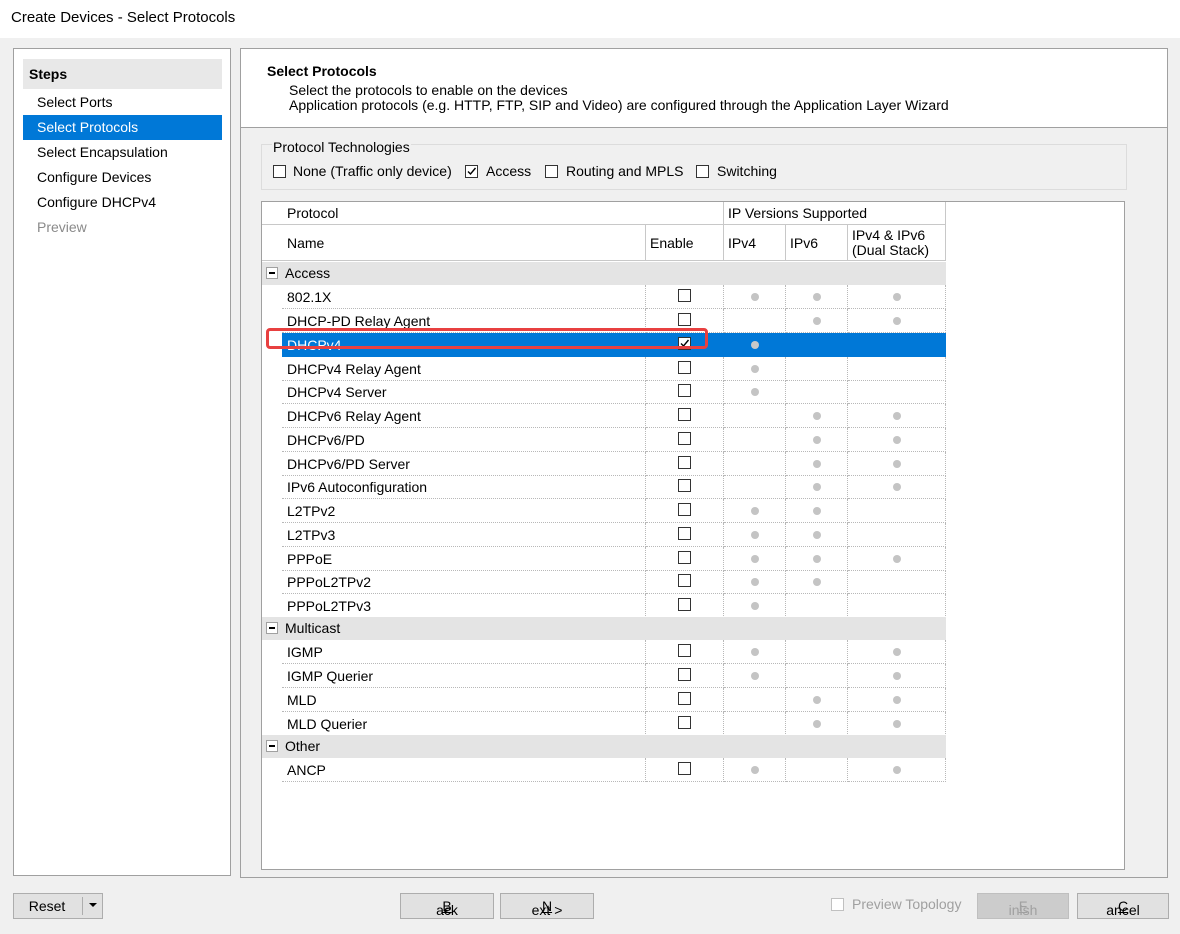 The image size is (1180, 934). I want to click on column-header-ipv4: IPv4, so click(755, 243).